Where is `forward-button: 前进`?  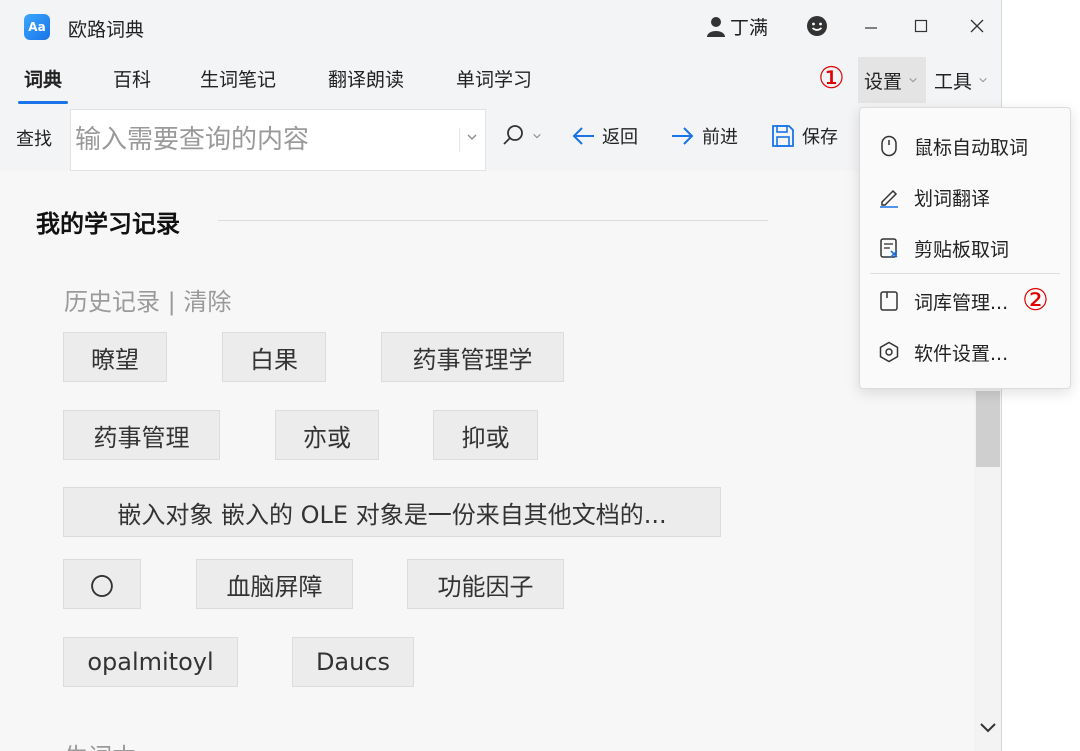
forward-button: 前进 is located at coordinates (704, 136).